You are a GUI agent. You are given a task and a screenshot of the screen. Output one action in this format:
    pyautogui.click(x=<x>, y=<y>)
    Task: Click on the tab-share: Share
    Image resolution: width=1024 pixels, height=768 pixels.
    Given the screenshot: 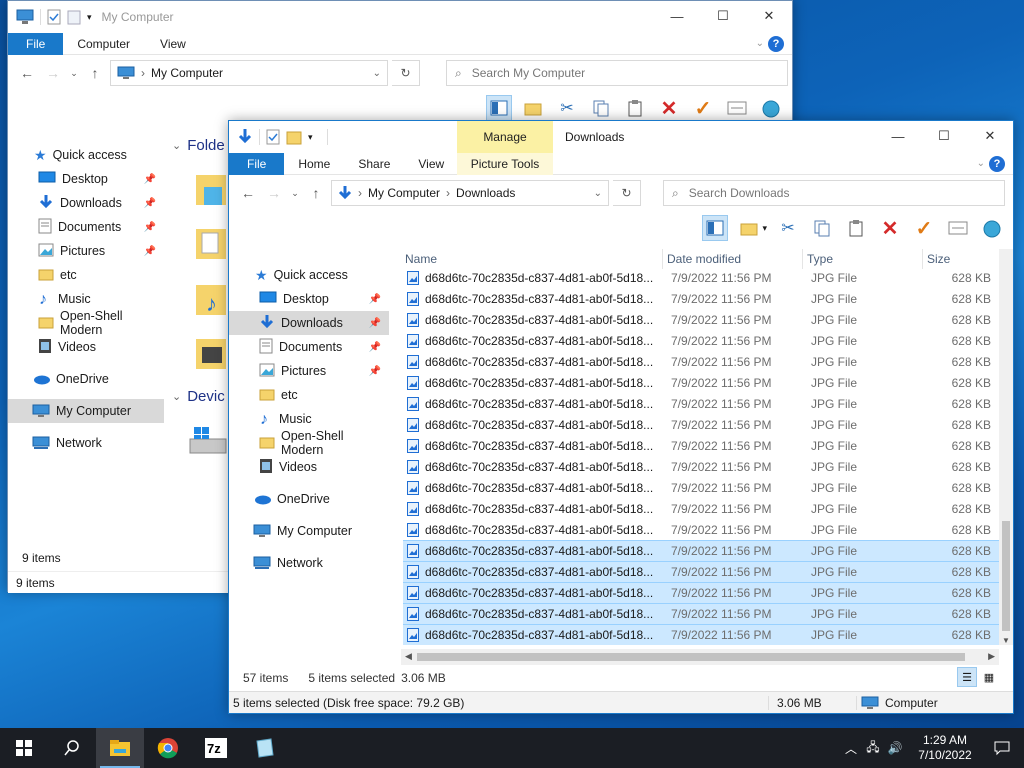 What is the action you would take?
    pyautogui.click(x=374, y=164)
    